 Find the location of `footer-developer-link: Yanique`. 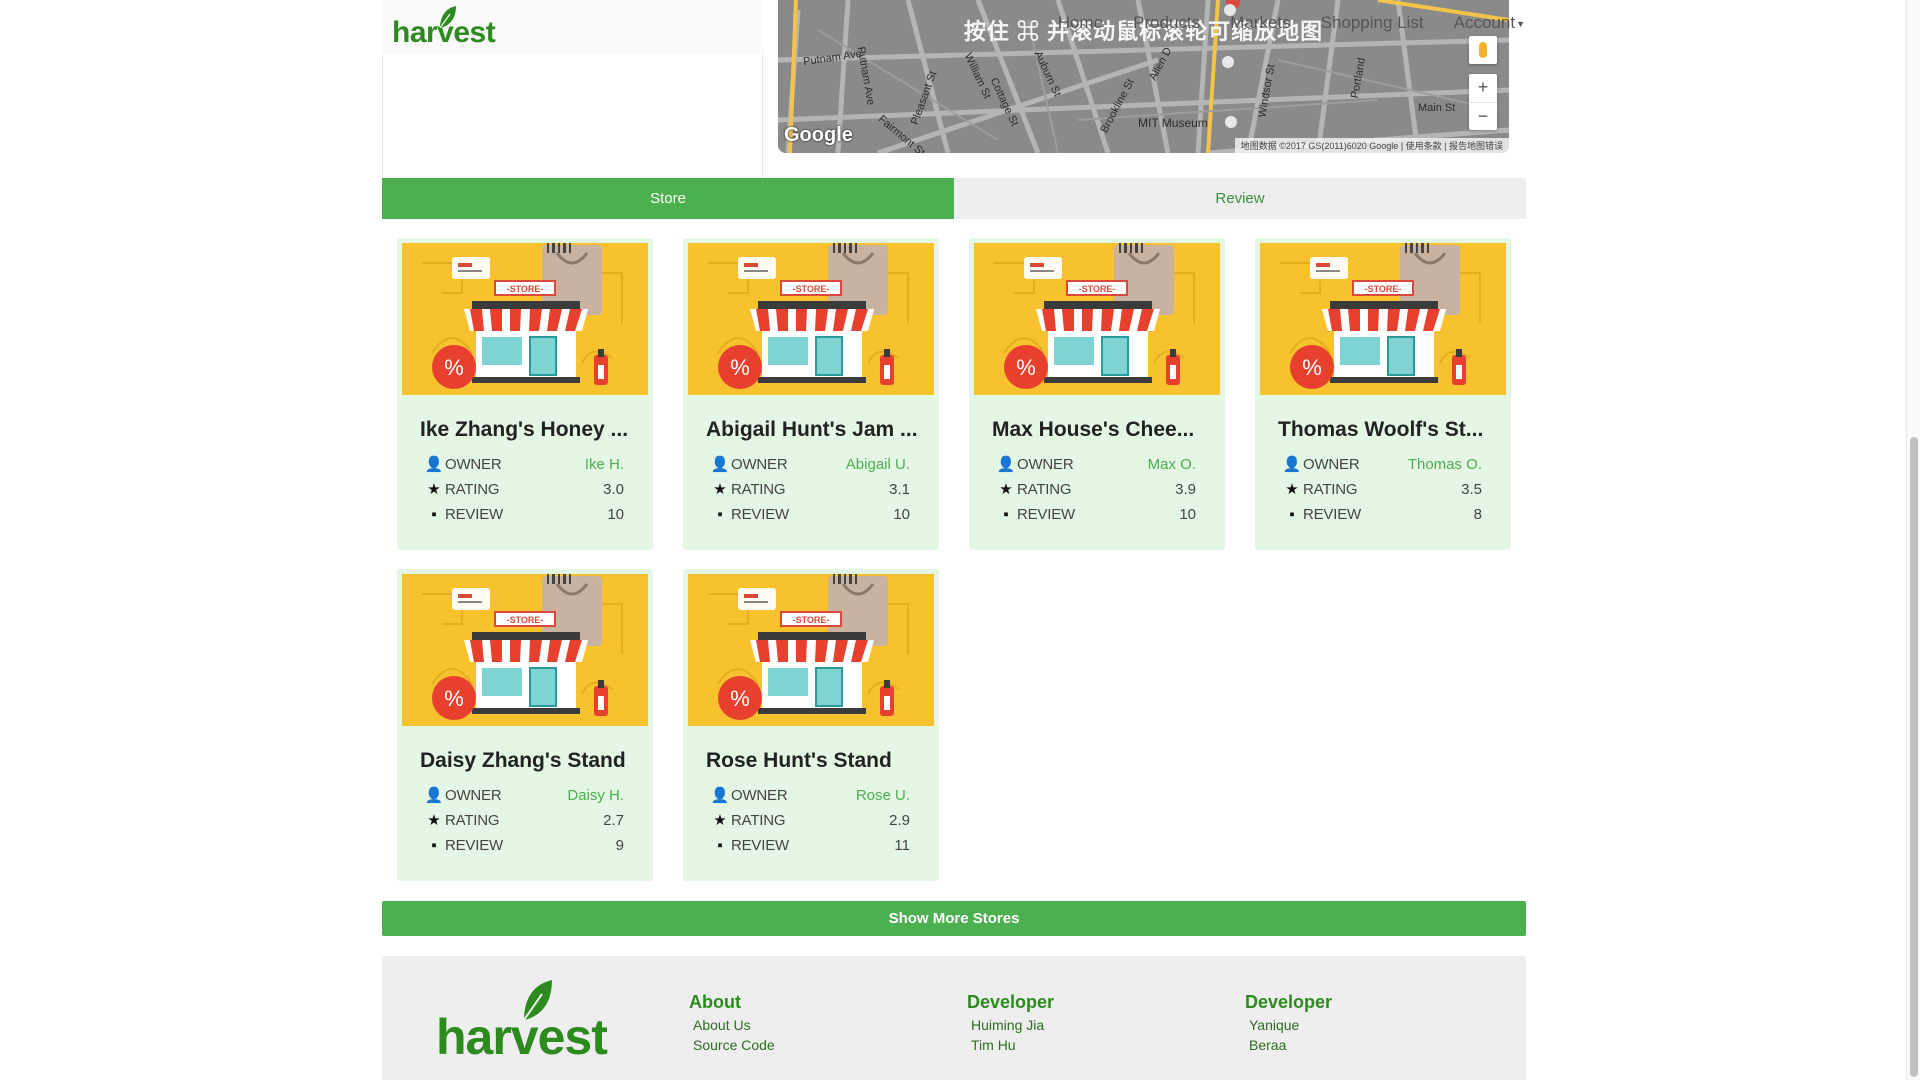

footer-developer-link: Yanique is located at coordinates (1290, 1025).